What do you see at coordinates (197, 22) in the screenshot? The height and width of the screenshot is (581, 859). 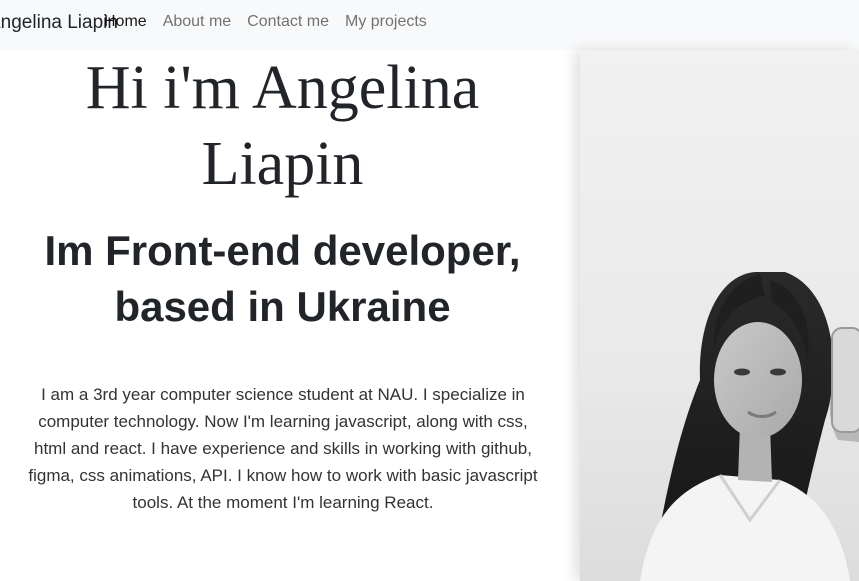 I see `nav-link-about: About me` at bounding box center [197, 22].